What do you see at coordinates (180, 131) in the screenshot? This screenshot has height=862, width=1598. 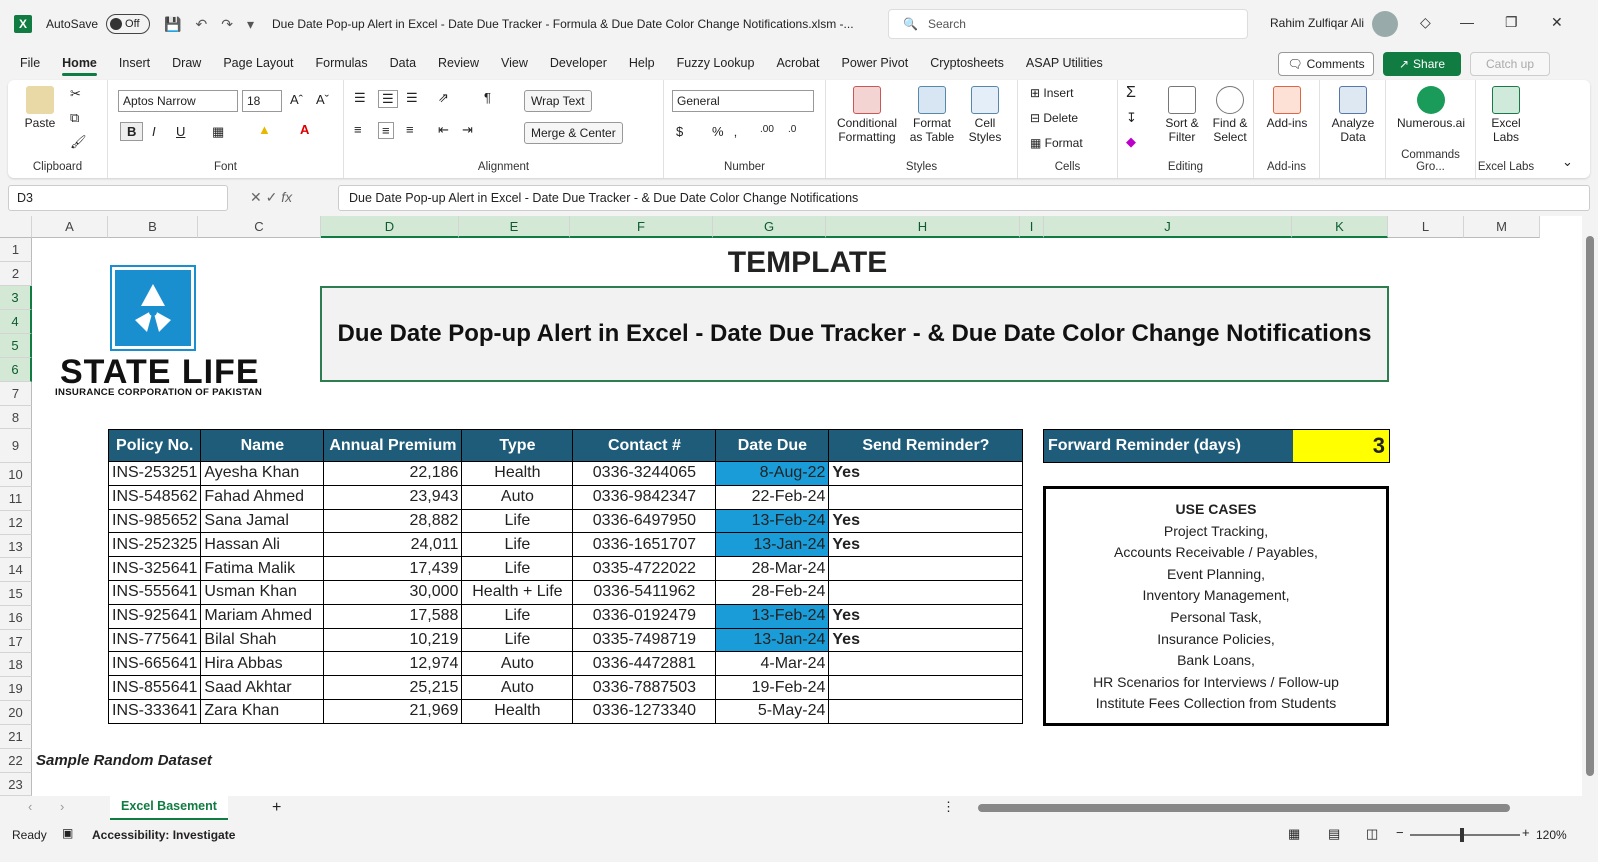 I see `underline-icon: U` at bounding box center [180, 131].